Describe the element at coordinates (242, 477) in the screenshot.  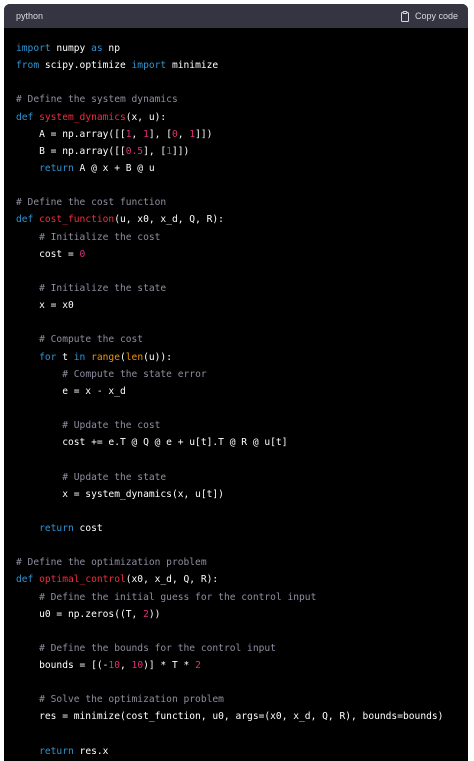
I see `code-line: # Update the state` at that location.